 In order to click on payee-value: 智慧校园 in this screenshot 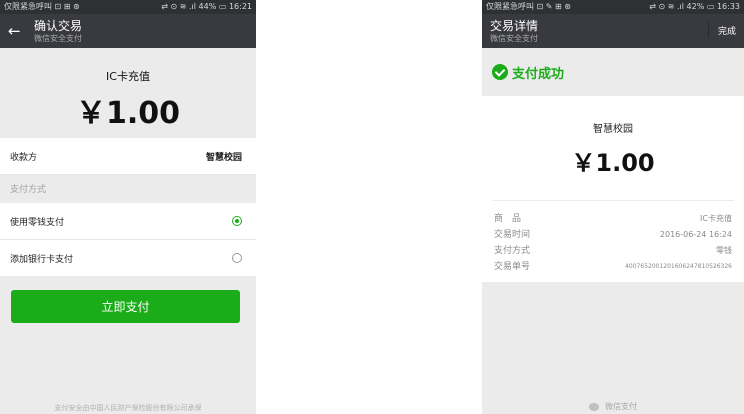, I will do `click(223, 157)`.